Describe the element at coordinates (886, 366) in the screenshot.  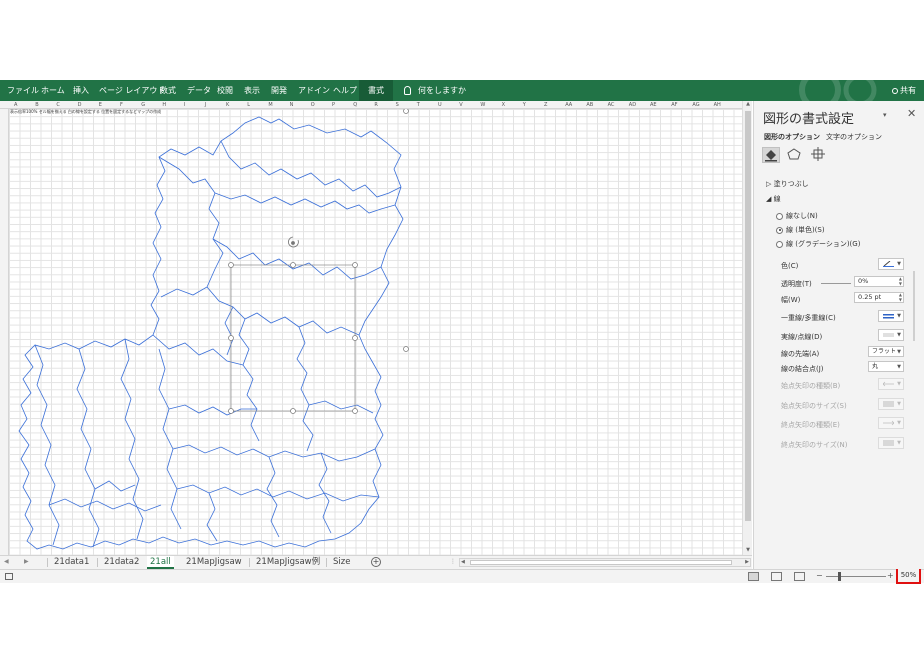
I see `join-type-select: 丸 ▼` at that location.